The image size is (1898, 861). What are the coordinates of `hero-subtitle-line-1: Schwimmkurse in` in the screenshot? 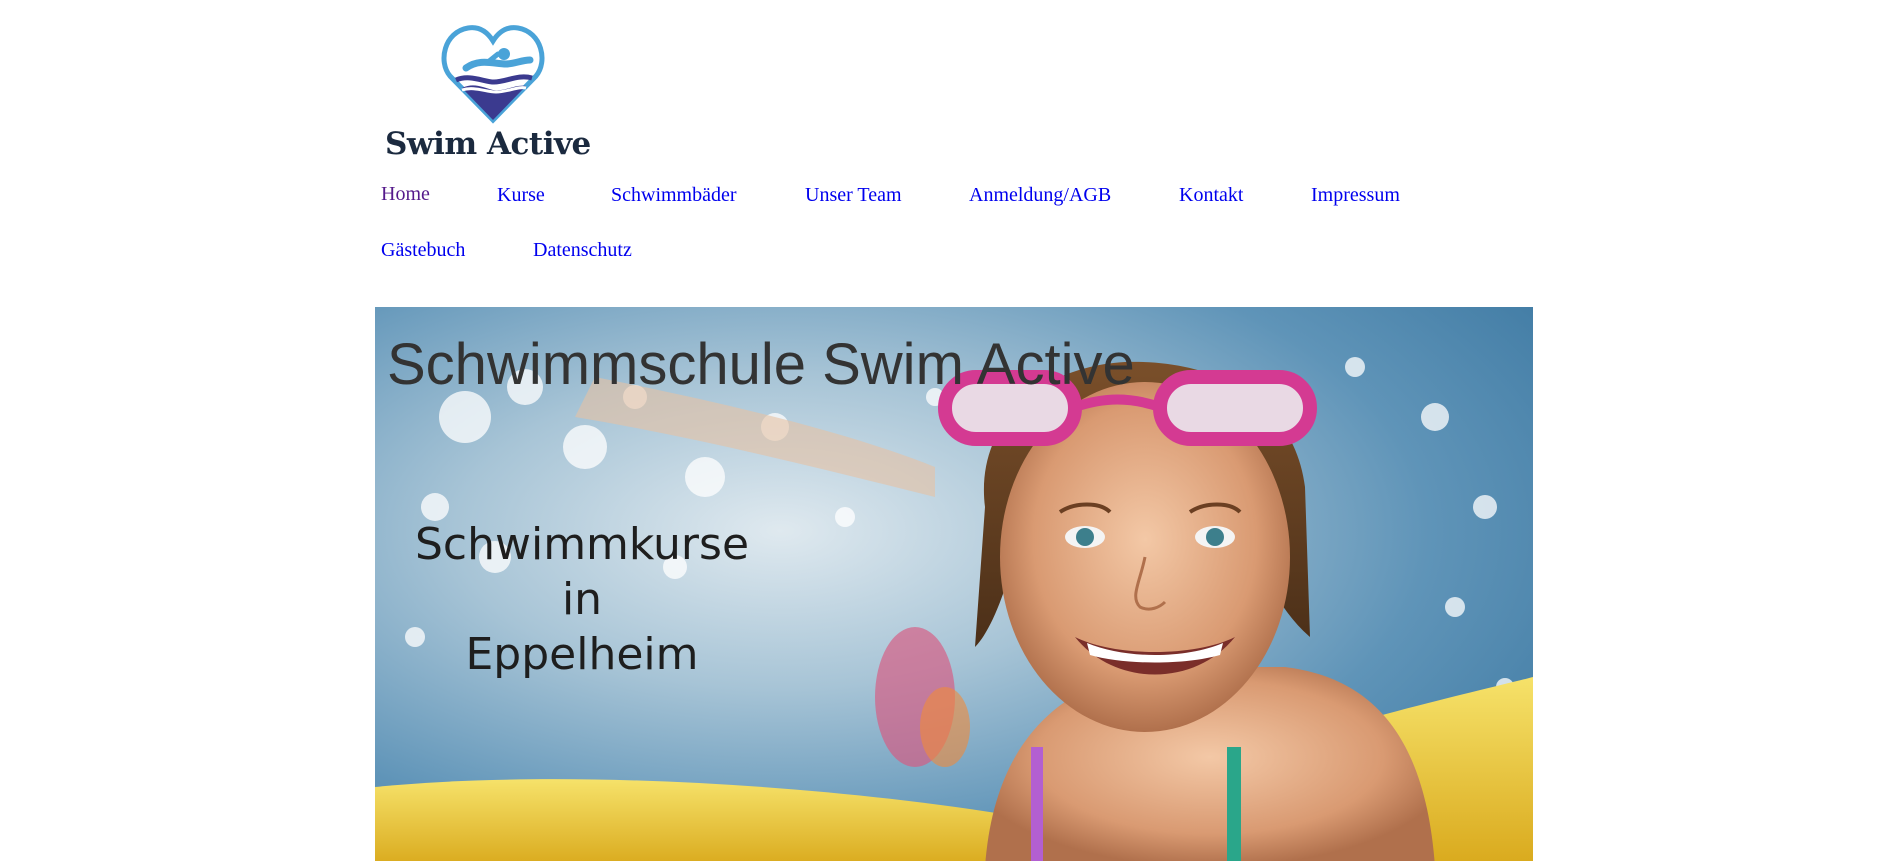 It's located at (582, 572).